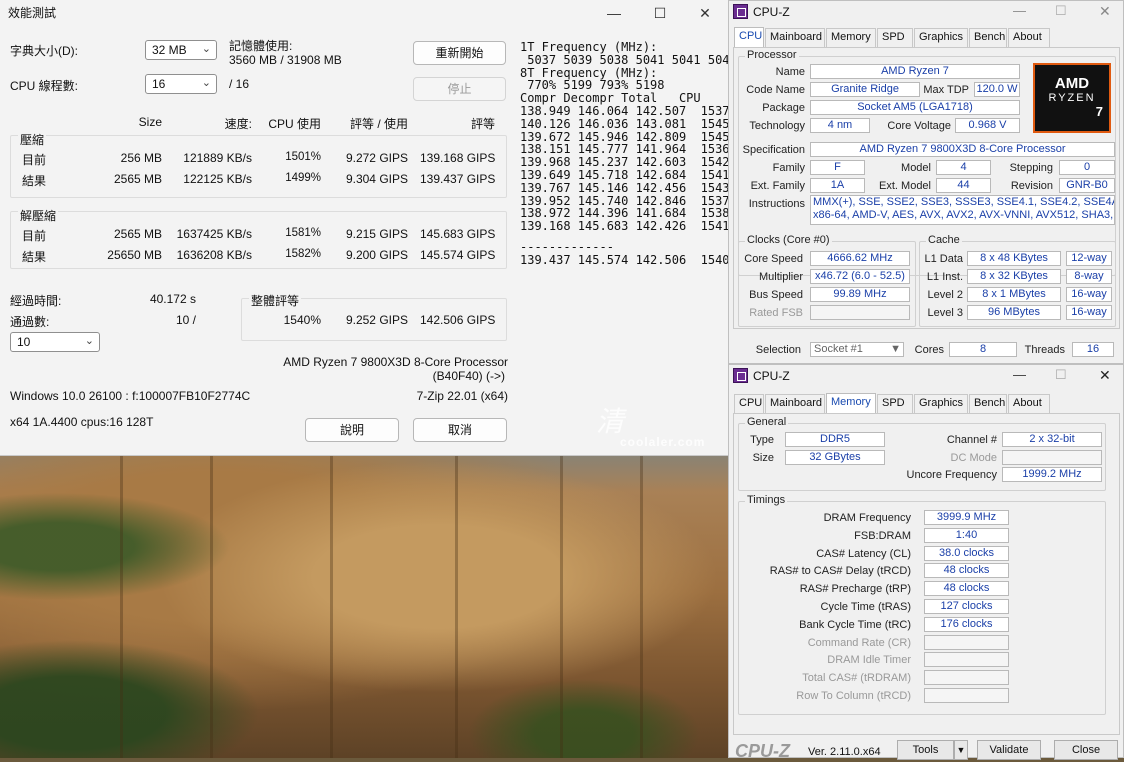  I want to click on cancel-button: 取消, so click(460, 430).